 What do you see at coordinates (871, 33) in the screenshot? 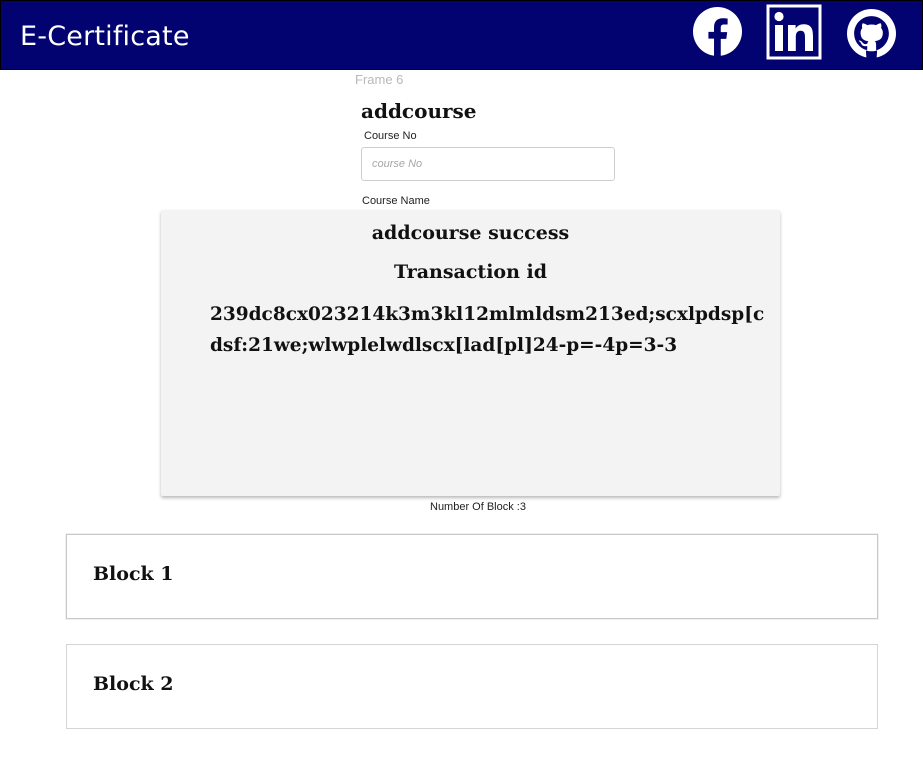
I see `github-icon` at bounding box center [871, 33].